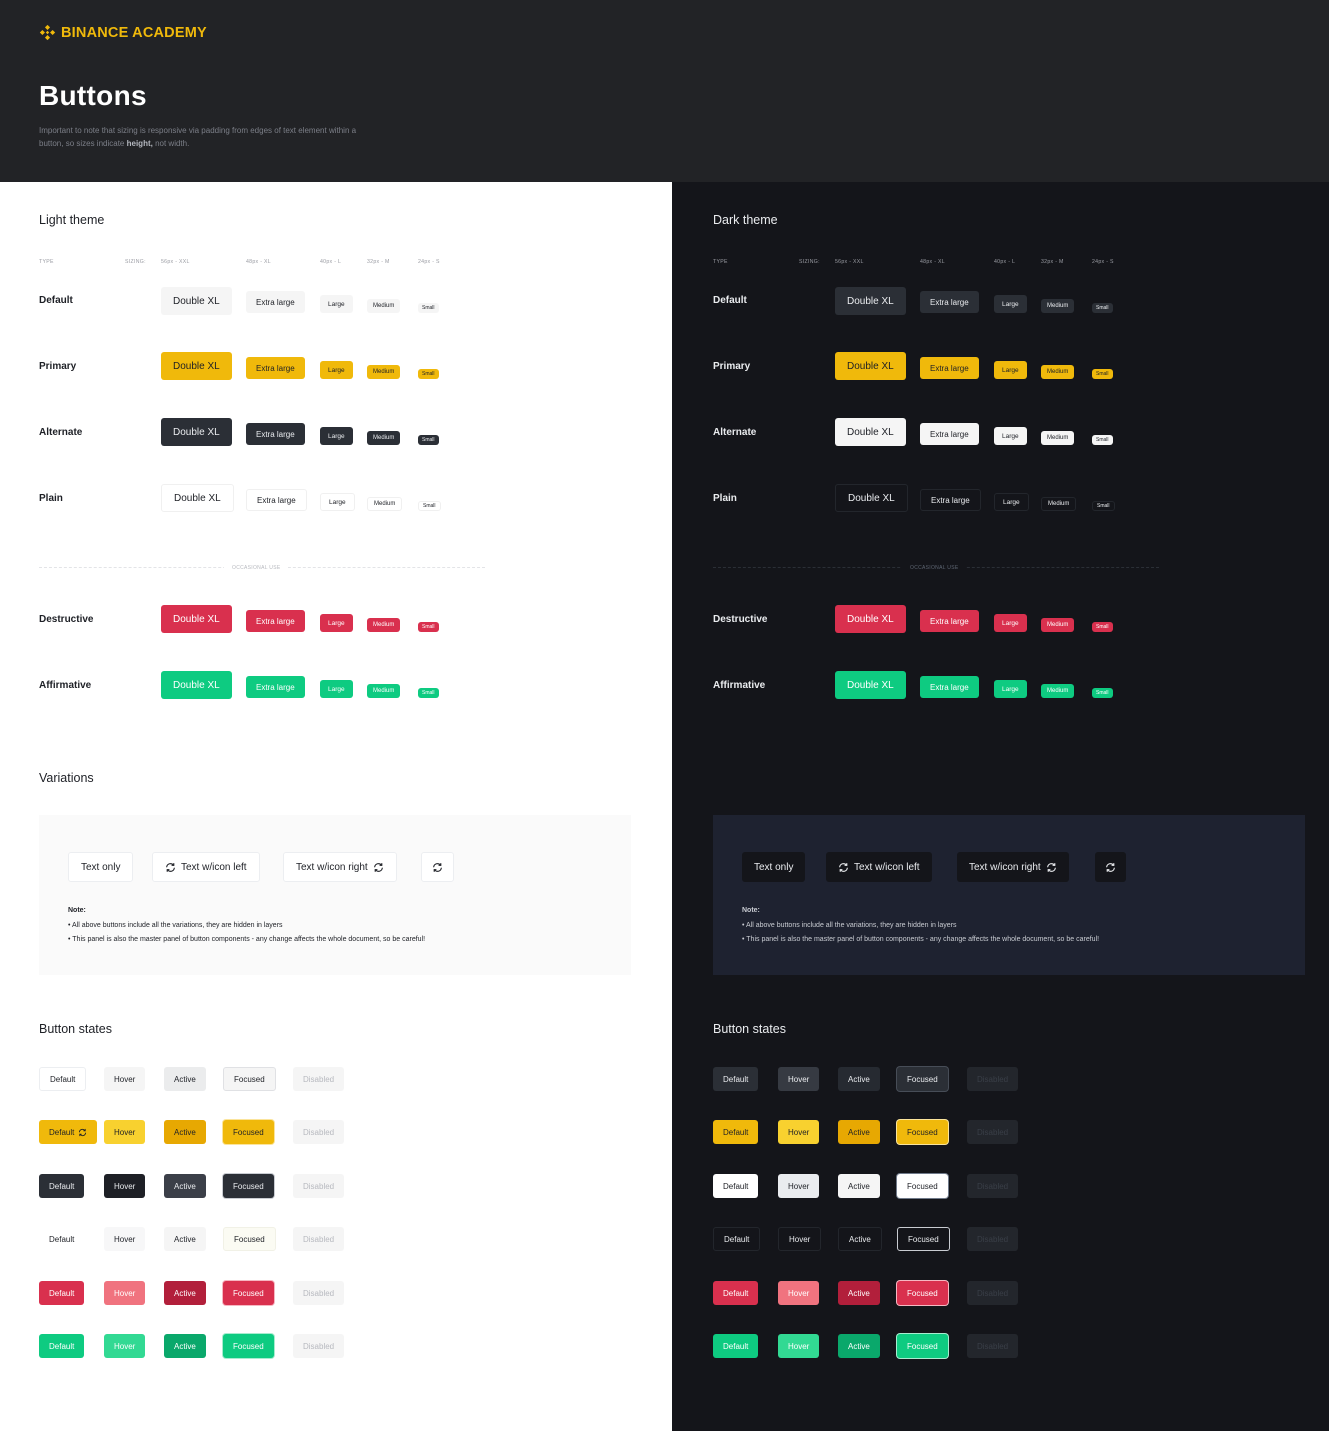  What do you see at coordinates (337, 502) in the screenshot?
I see `plain-button-l: Large` at bounding box center [337, 502].